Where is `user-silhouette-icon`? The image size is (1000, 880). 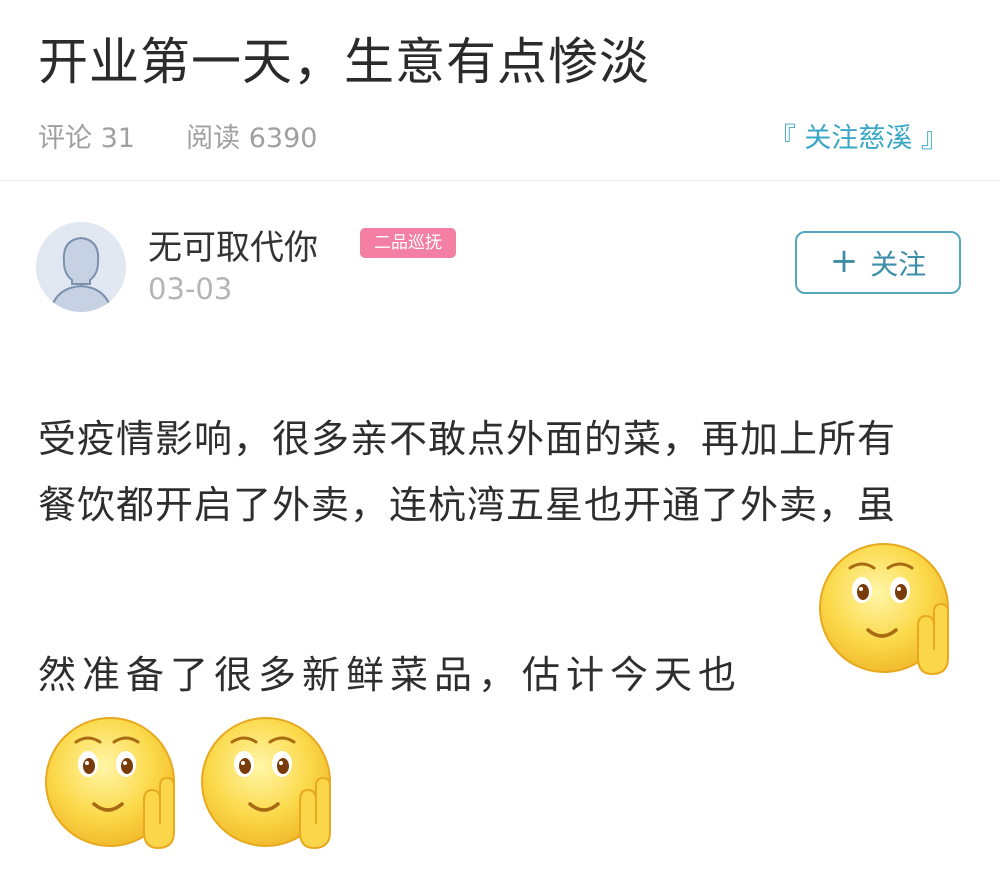
user-silhouette-icon is located at coordinates (81, 267).